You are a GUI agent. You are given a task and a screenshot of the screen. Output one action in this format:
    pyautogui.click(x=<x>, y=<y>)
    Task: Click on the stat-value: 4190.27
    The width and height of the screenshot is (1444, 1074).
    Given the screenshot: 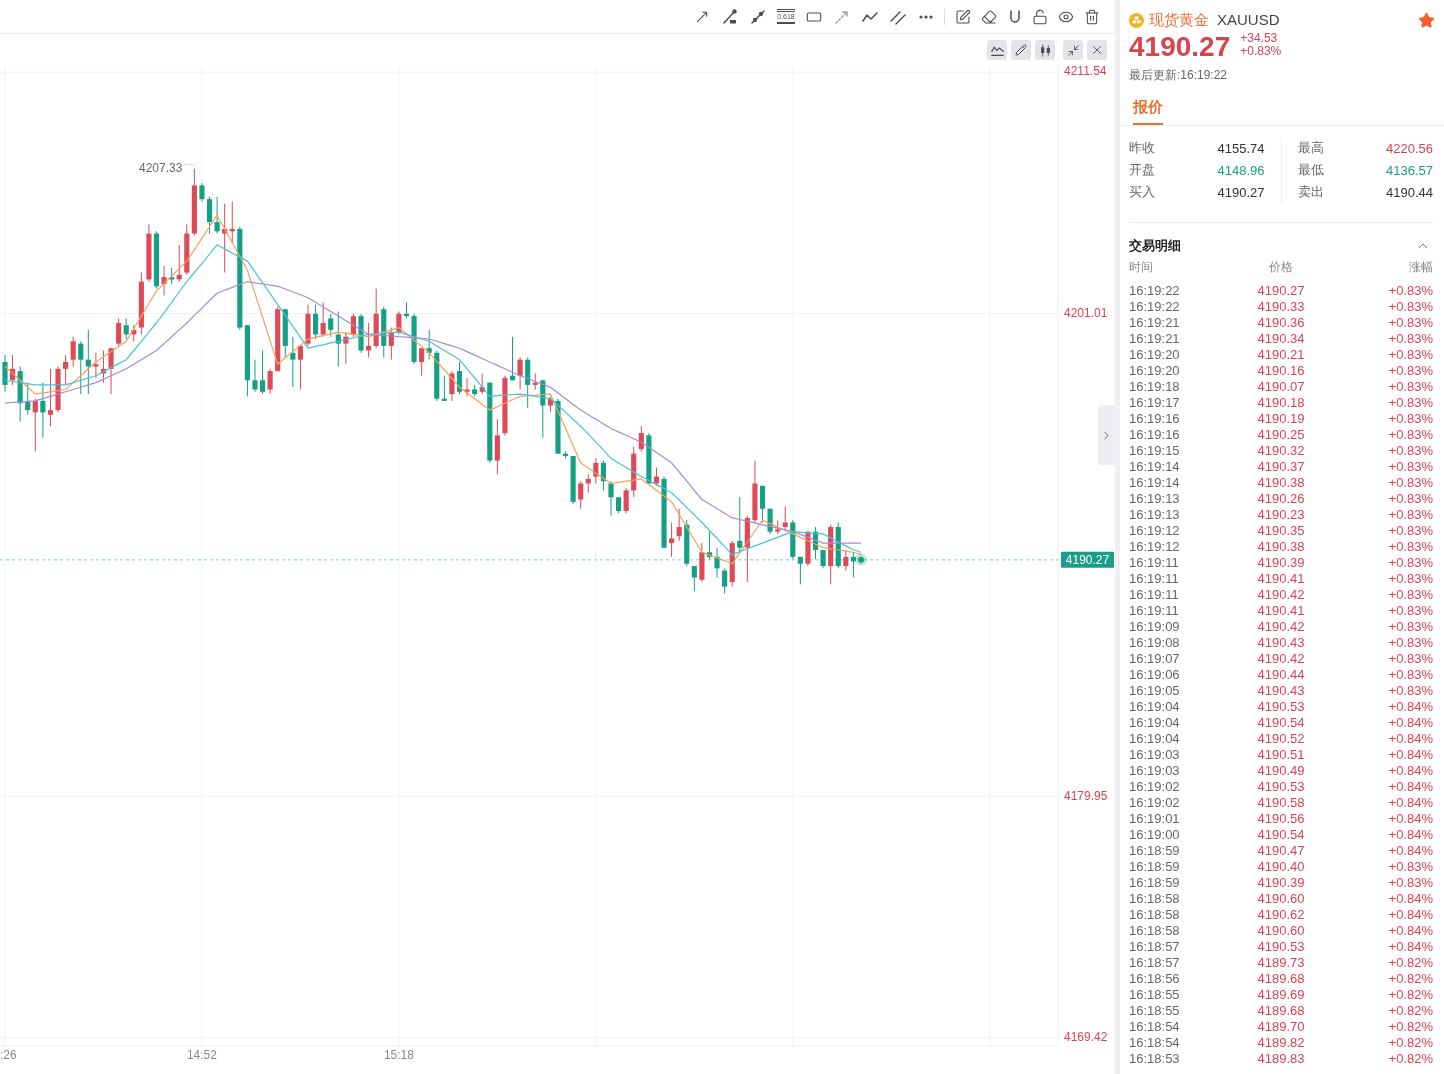 What is the action you would take?
    pyautogui.click(x=1241, y=192)
    